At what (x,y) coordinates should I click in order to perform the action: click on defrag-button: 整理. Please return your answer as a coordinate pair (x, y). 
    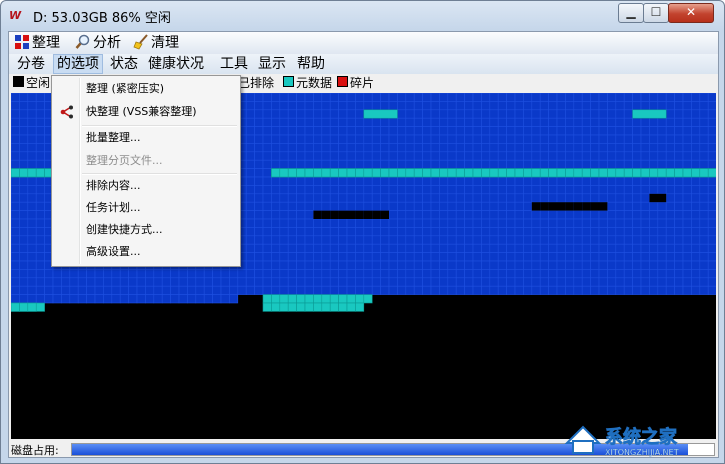
    Looking at the image, I should click on (37, 43).